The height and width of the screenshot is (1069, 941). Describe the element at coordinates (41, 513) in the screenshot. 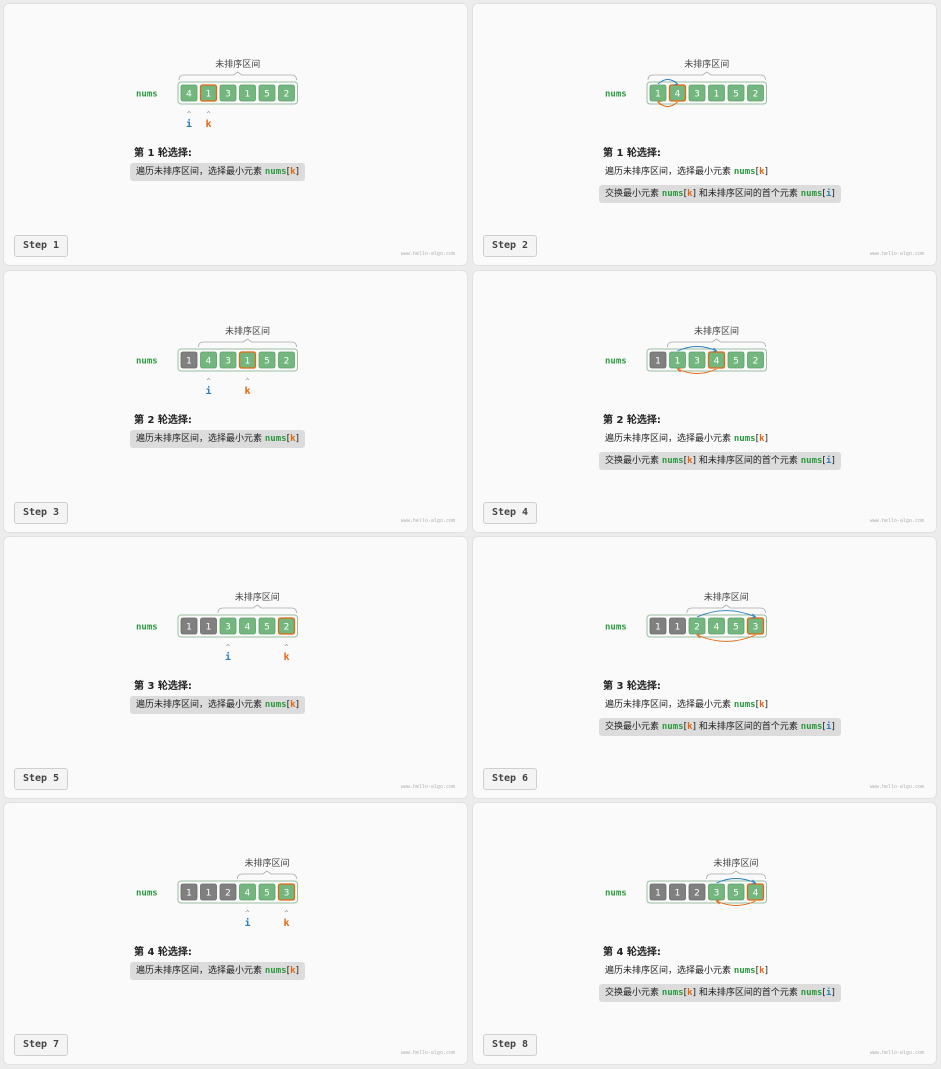

I see `step-button: Step 3` at that location.